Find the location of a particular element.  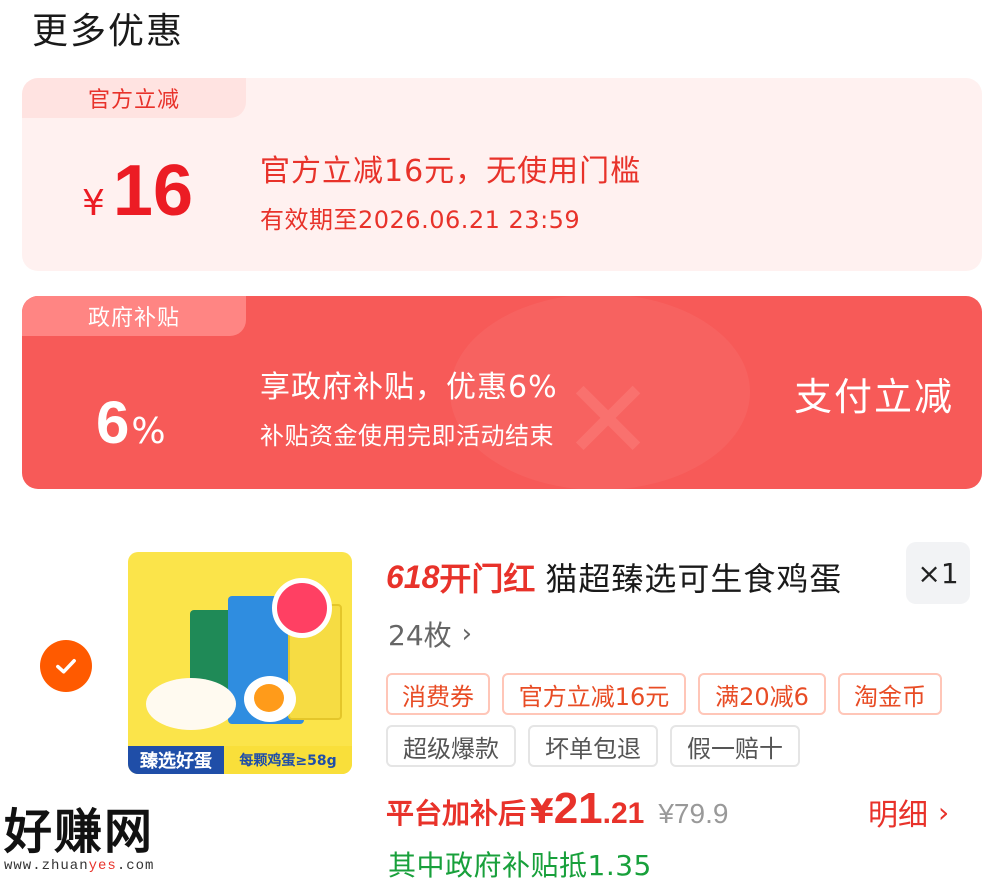

egg-yolk-illustration is located at coordinates (270, 699).